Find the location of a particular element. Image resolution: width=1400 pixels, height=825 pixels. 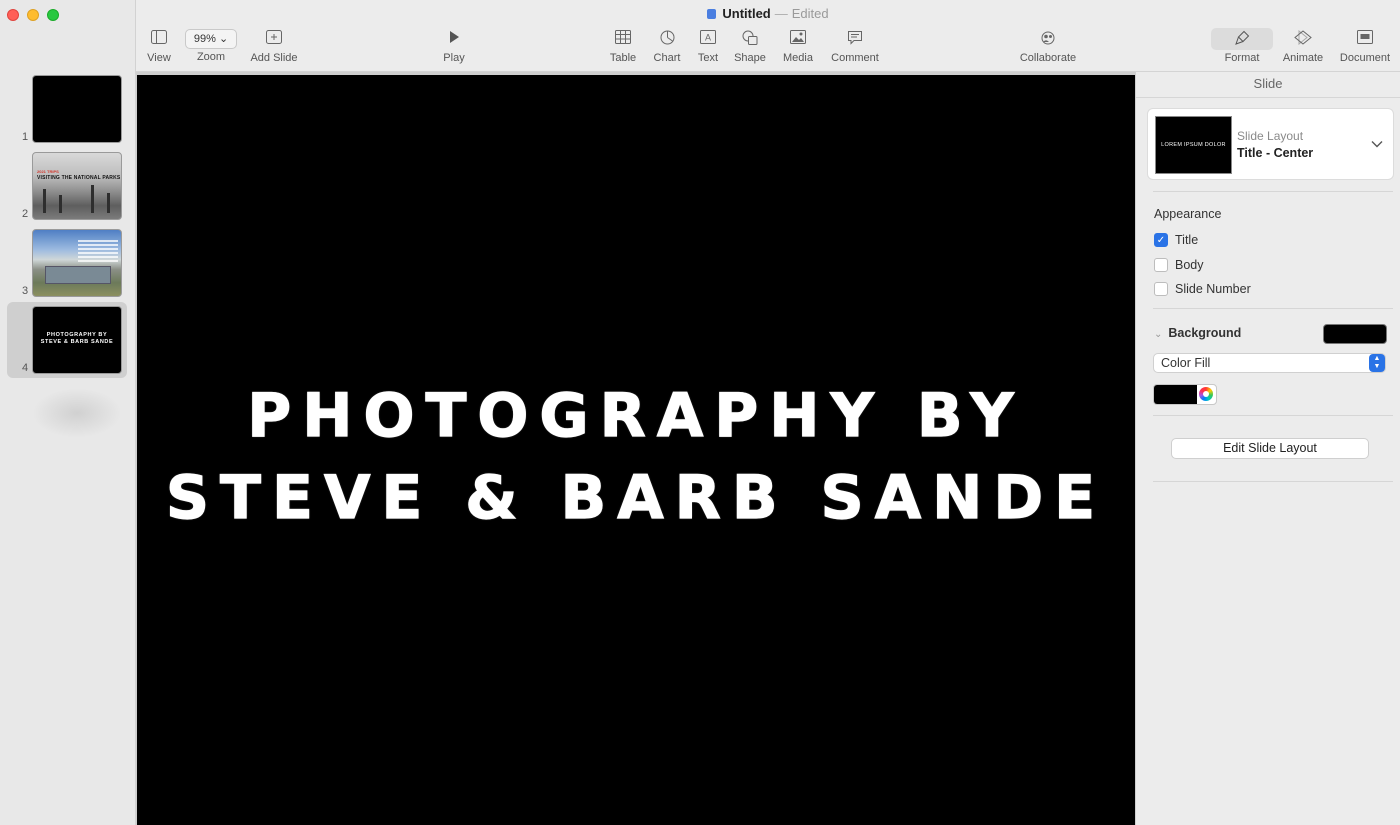

thumbnail-title: PHOTOGRAPHY BY STEVE & BARB SANDE is located at coordinates (77, 338).